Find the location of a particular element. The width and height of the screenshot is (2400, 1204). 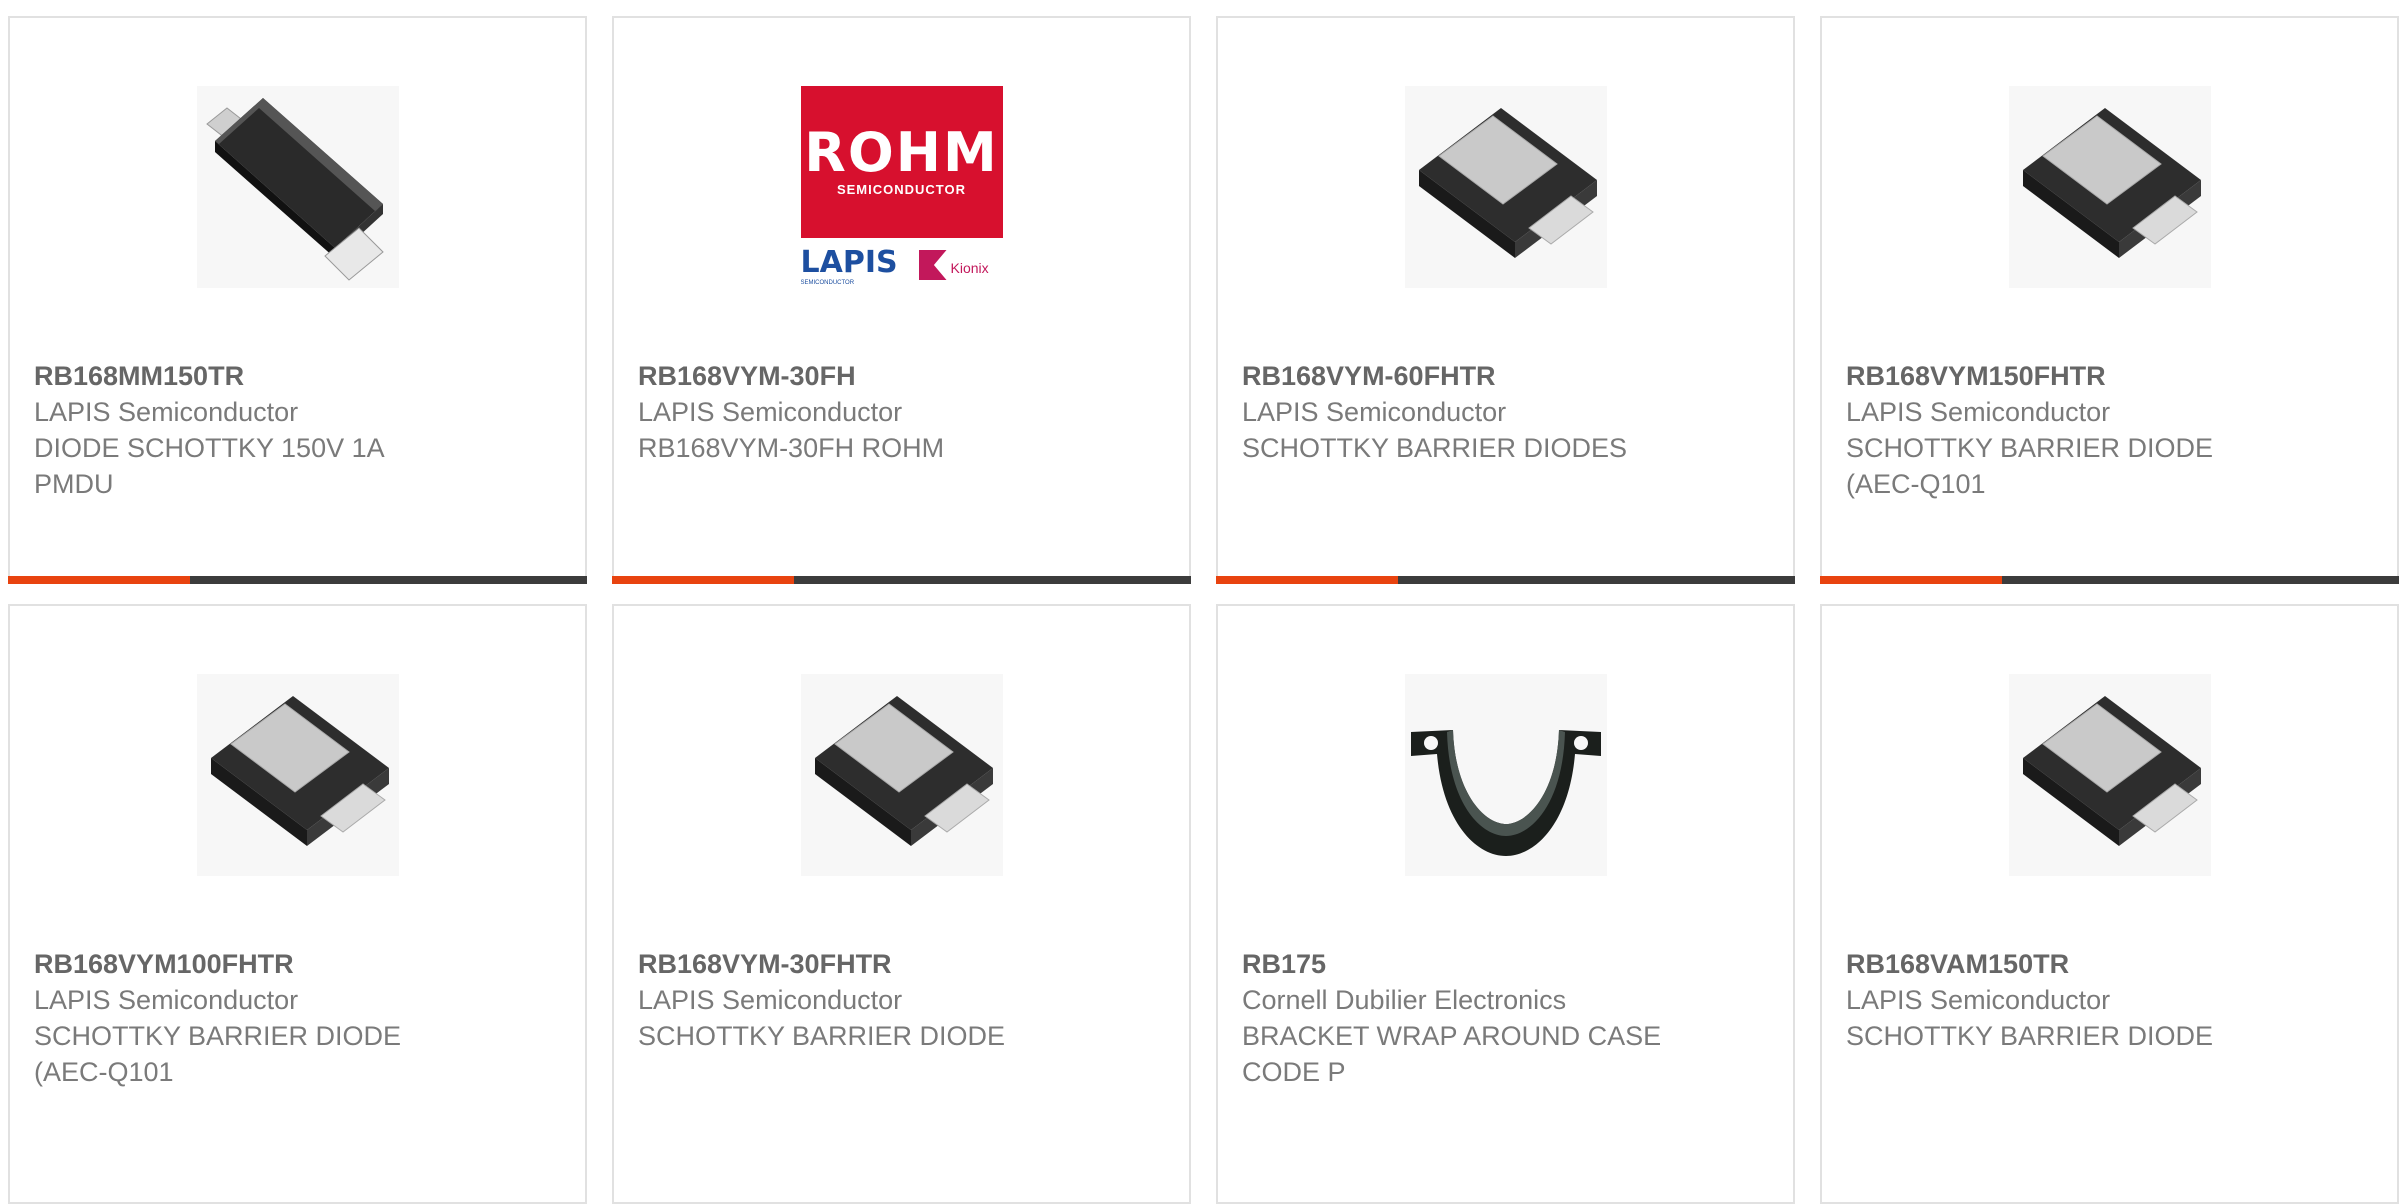

kionix-mark-icon is located at coordinates (932, 265).